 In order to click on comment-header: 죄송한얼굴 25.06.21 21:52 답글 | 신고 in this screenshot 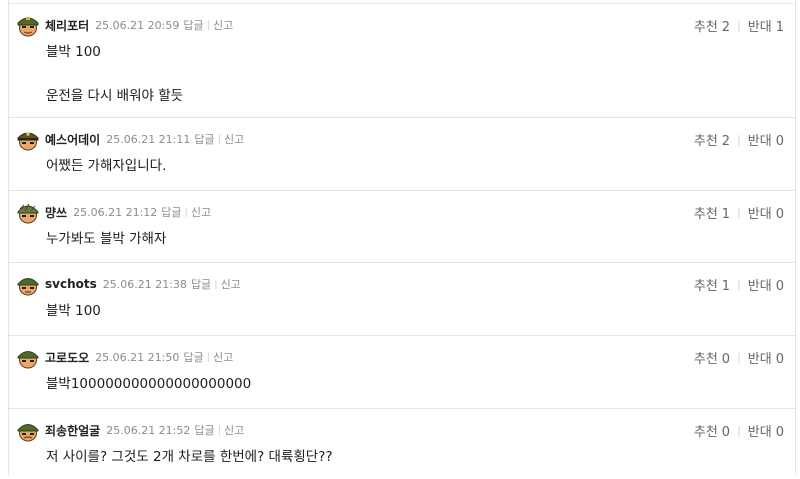, I will do `click(144, 430)`.